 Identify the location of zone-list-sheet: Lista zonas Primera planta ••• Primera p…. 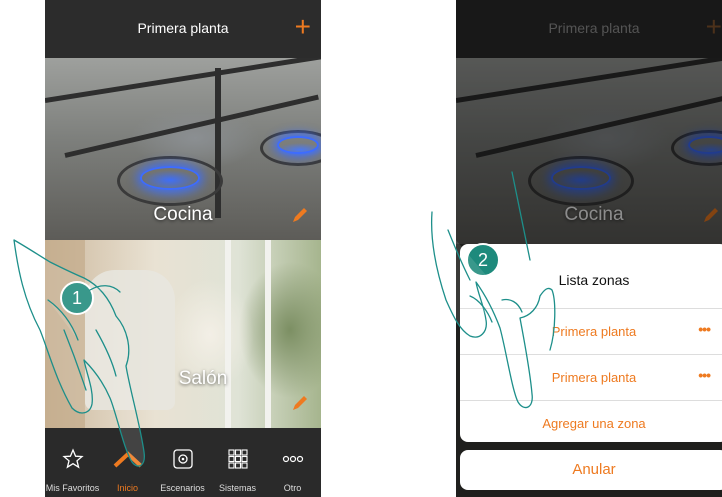
(591, 343).